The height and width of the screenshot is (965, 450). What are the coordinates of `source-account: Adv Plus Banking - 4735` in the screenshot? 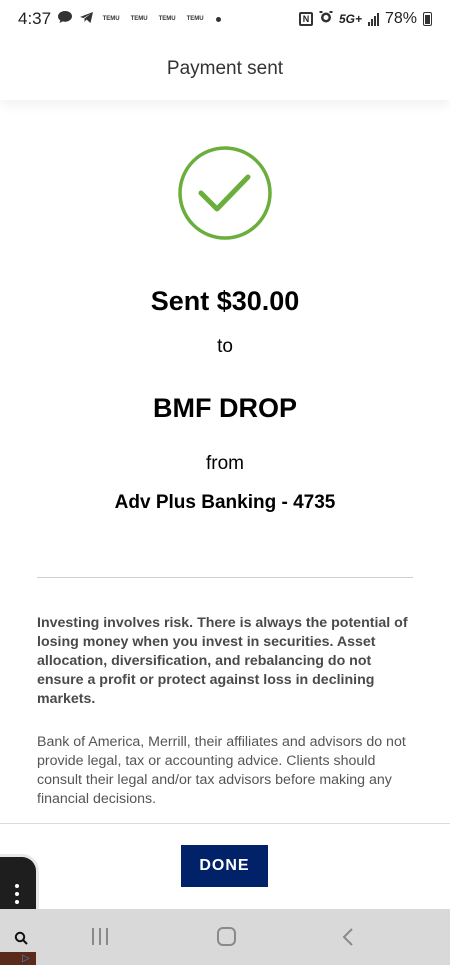 It's located at (225, 502).